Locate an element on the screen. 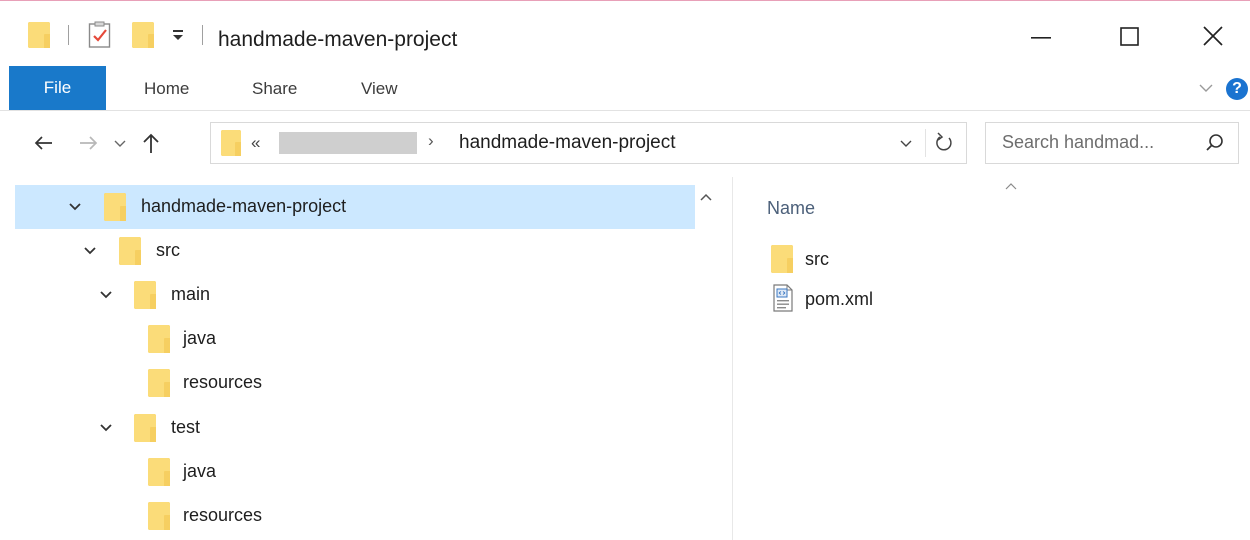  close-icon is located at coordinates (1213, 36).